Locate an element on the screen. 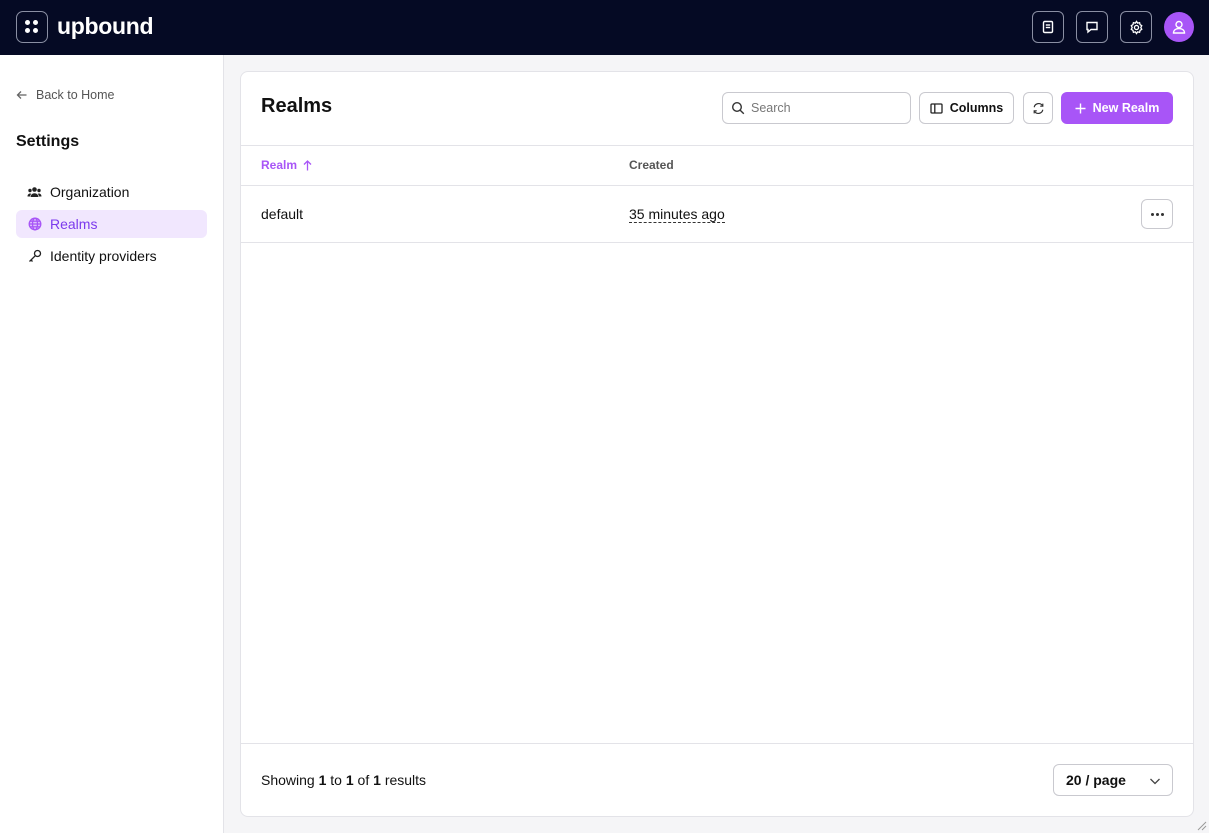 The image size is (1209, 833). top-bar: upbound is located at coordinates (604, 27).